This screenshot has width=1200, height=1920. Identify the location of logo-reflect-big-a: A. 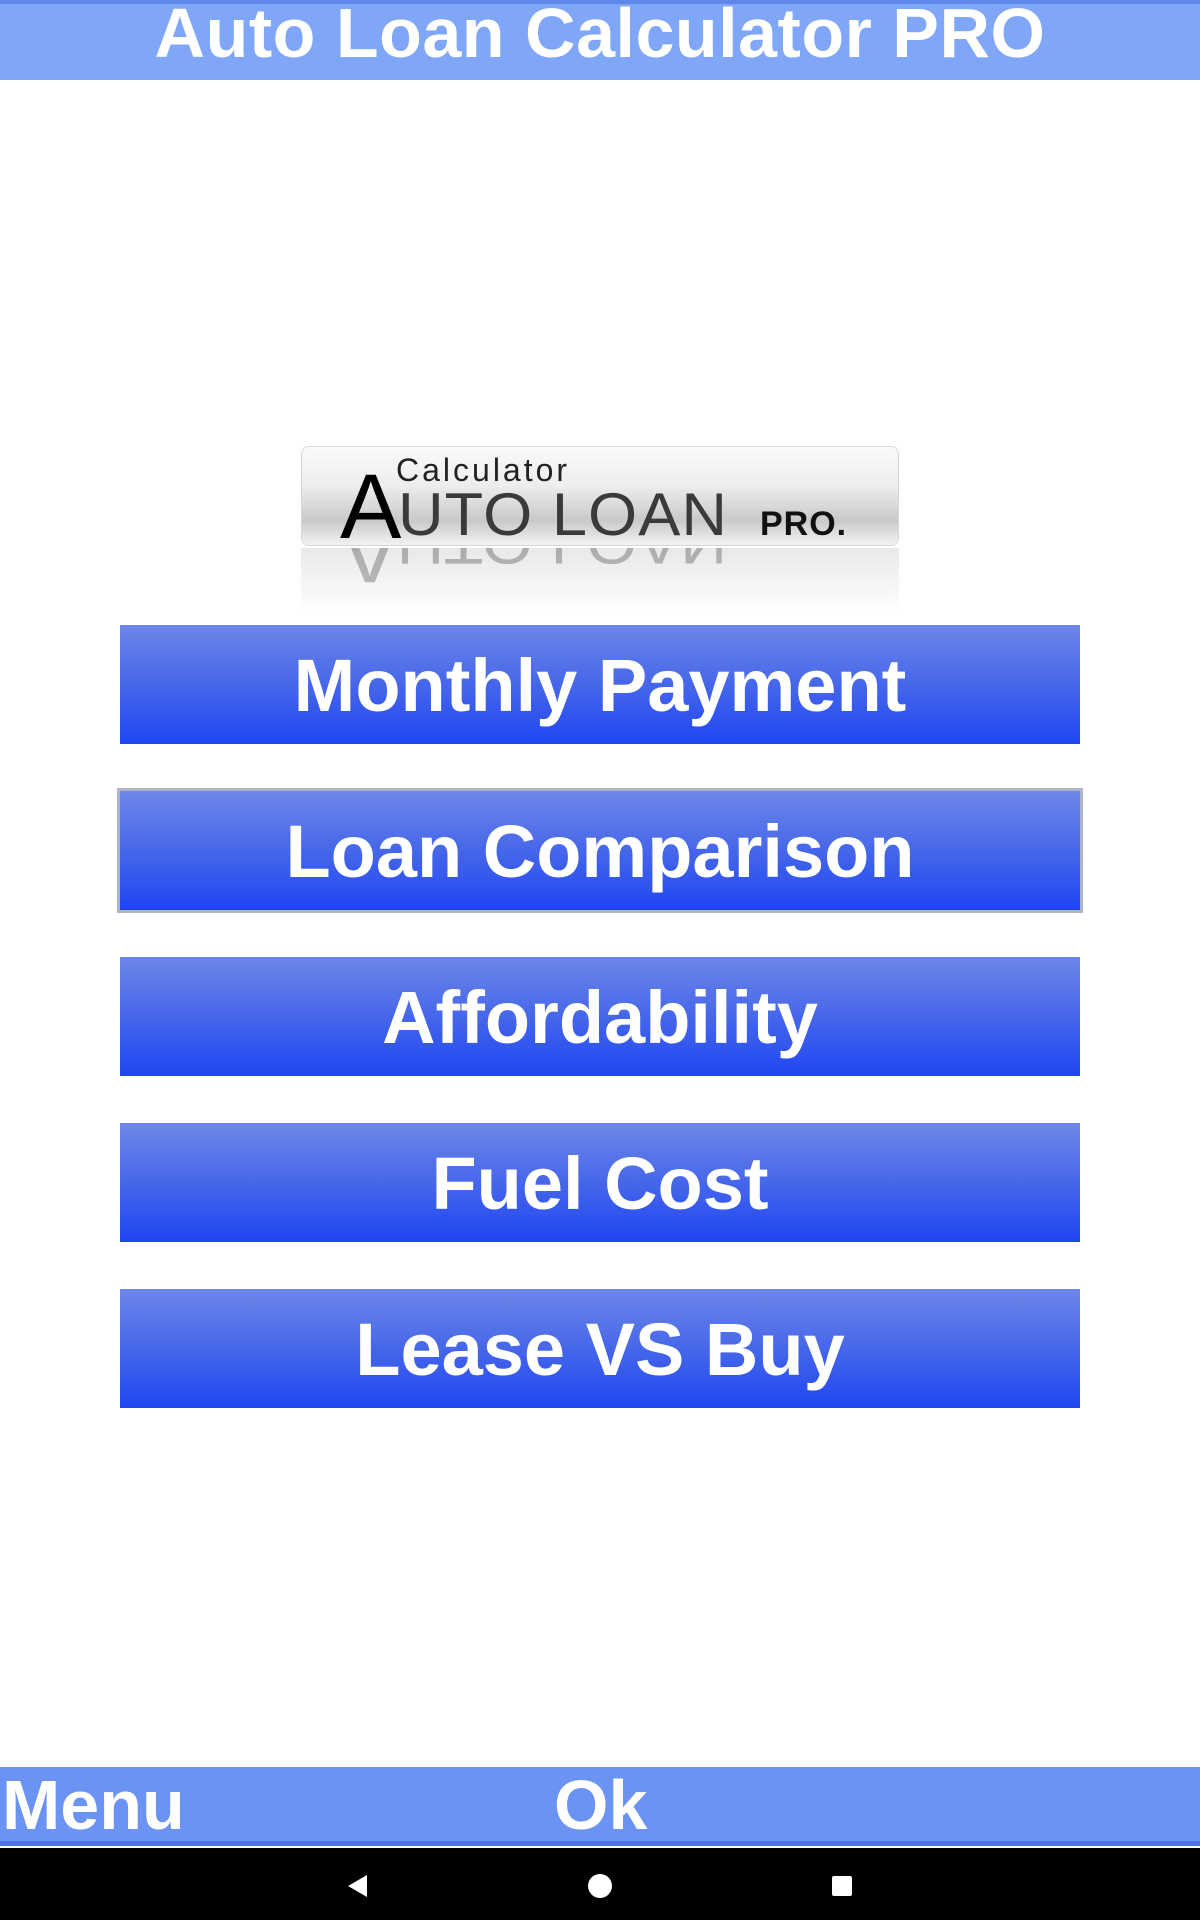
(370, 574).